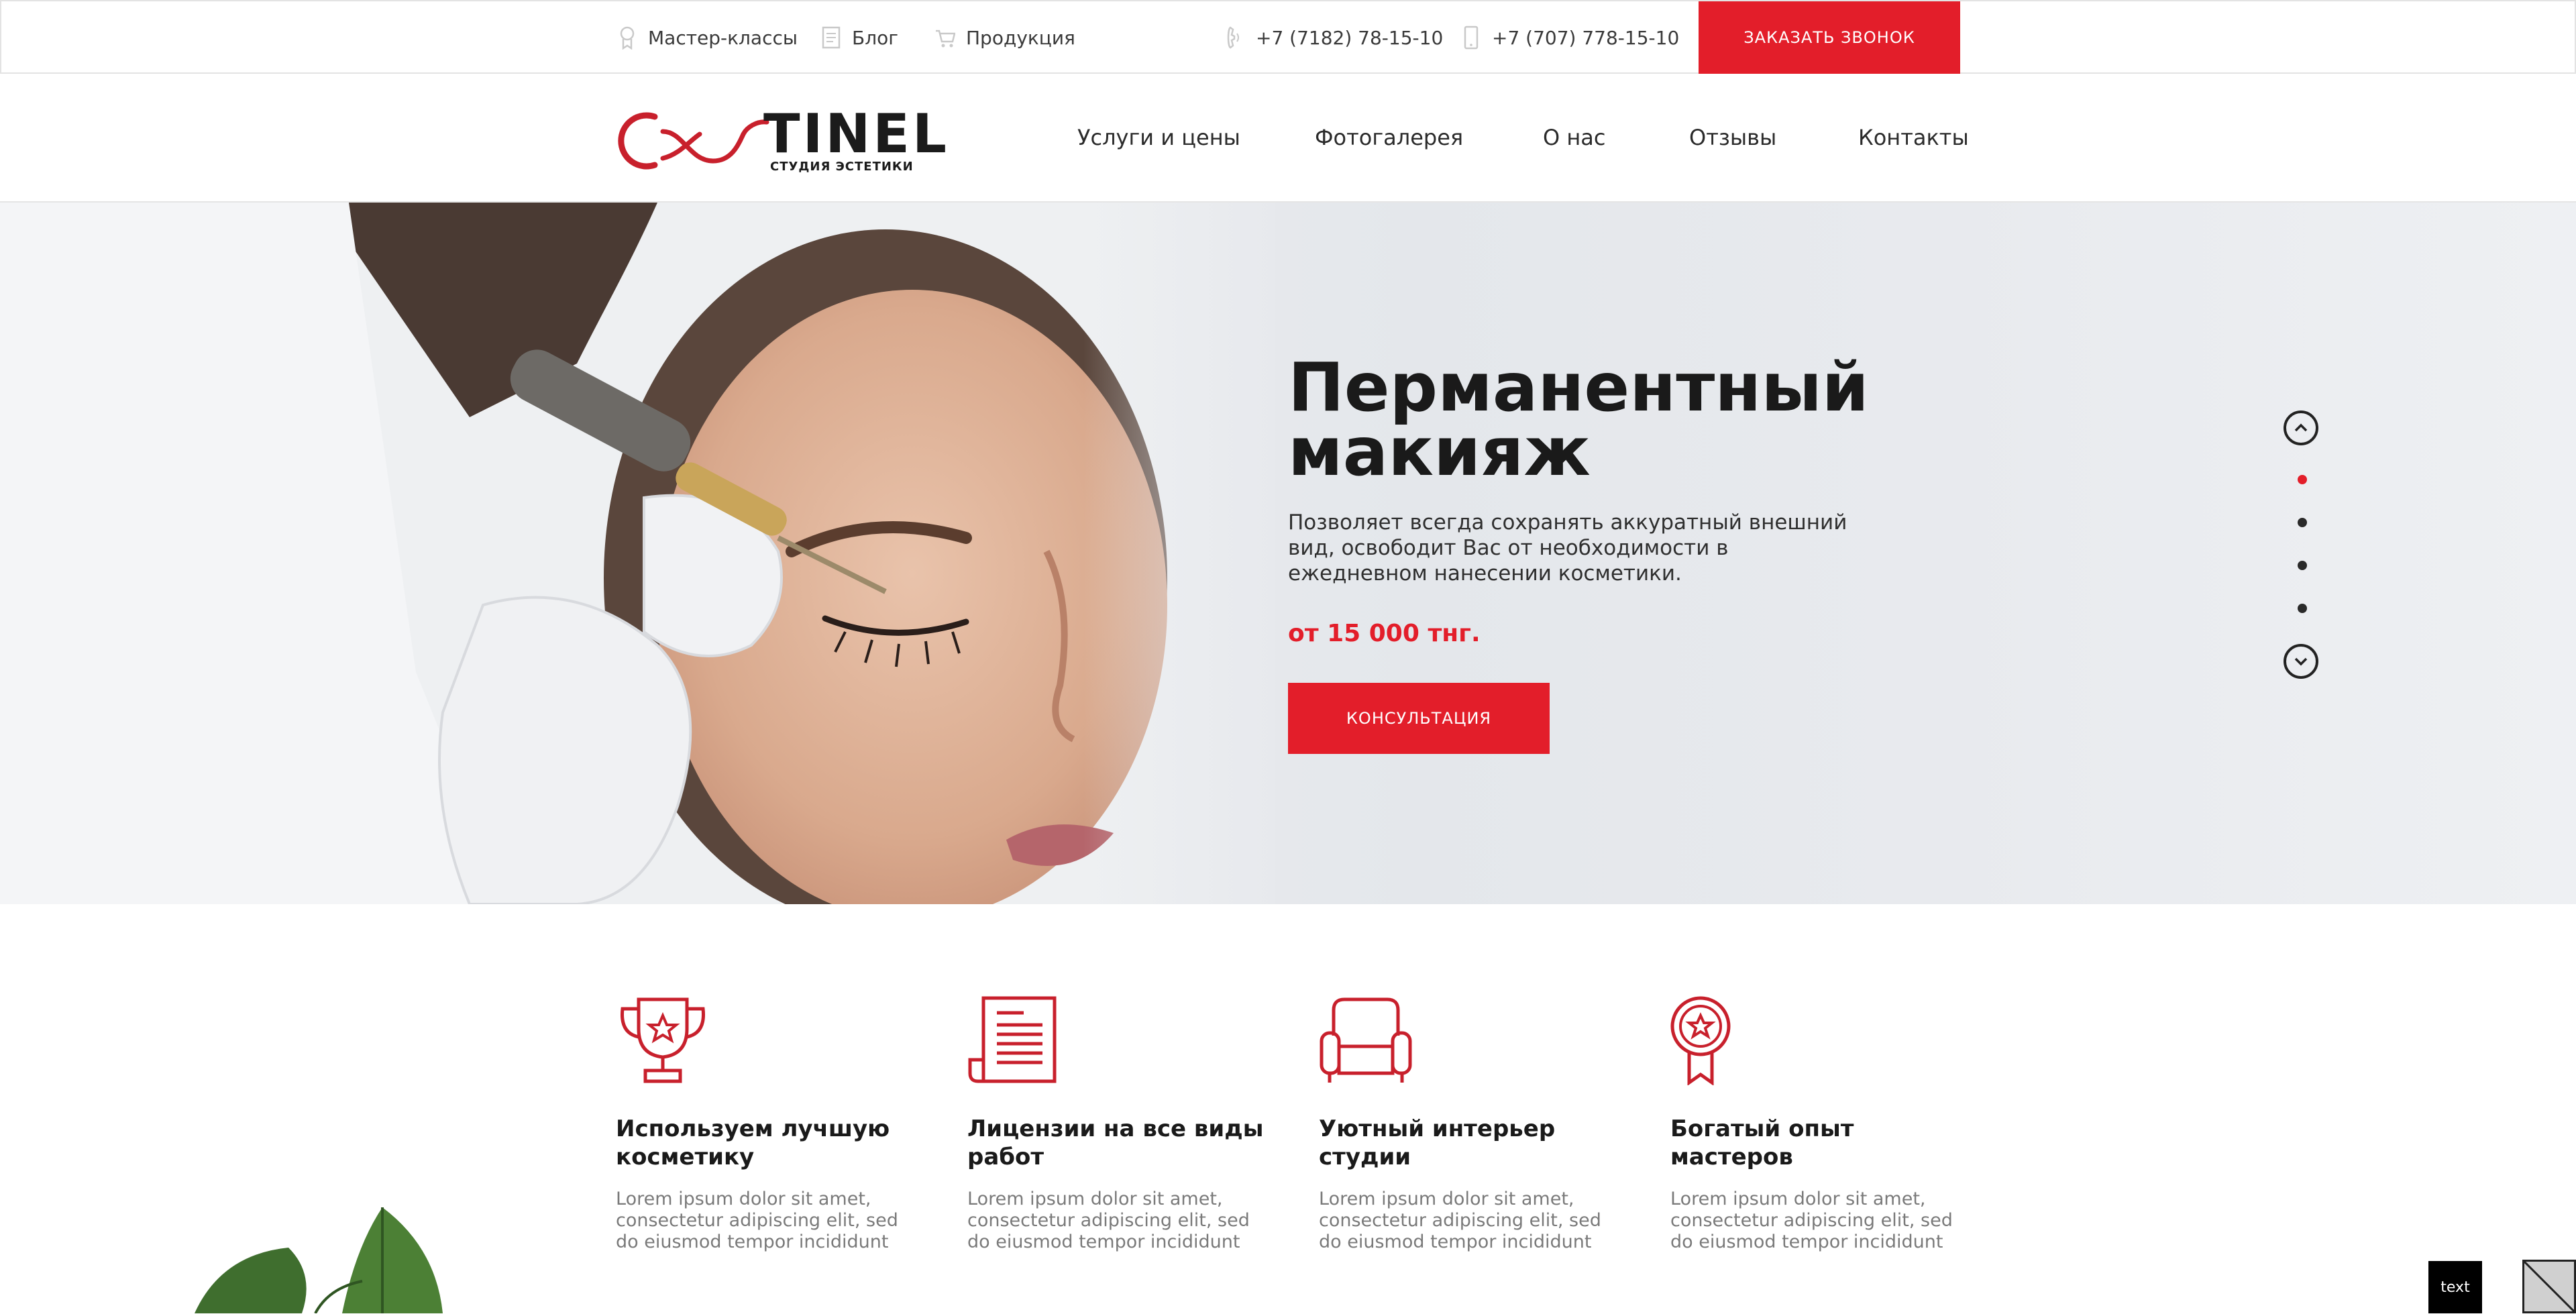 The width and height of the screenshot is (2576, 1314). What do you see at coordinates (1384, 633) in the screenshot?
I see `hero-price: от 15 000 тнг.` at bounding box center [1384, 633].